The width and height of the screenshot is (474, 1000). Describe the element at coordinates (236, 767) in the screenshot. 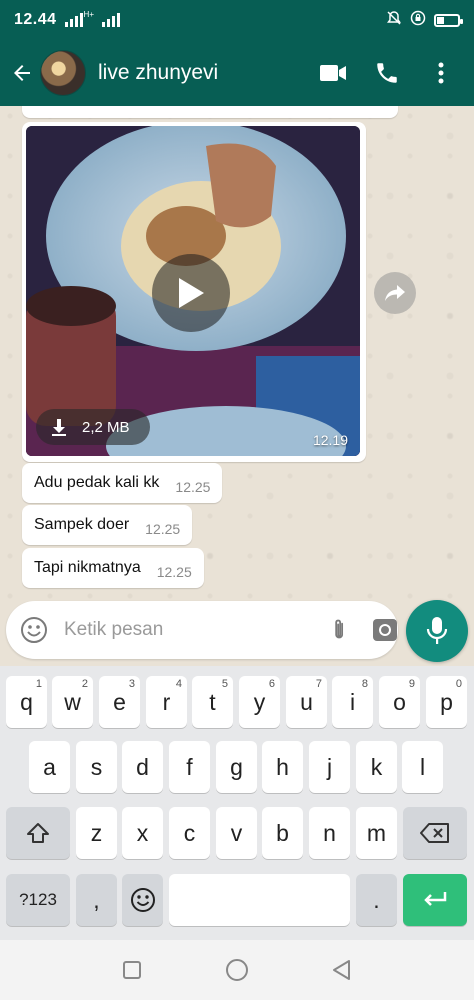

I see `key-g: g` at that location.